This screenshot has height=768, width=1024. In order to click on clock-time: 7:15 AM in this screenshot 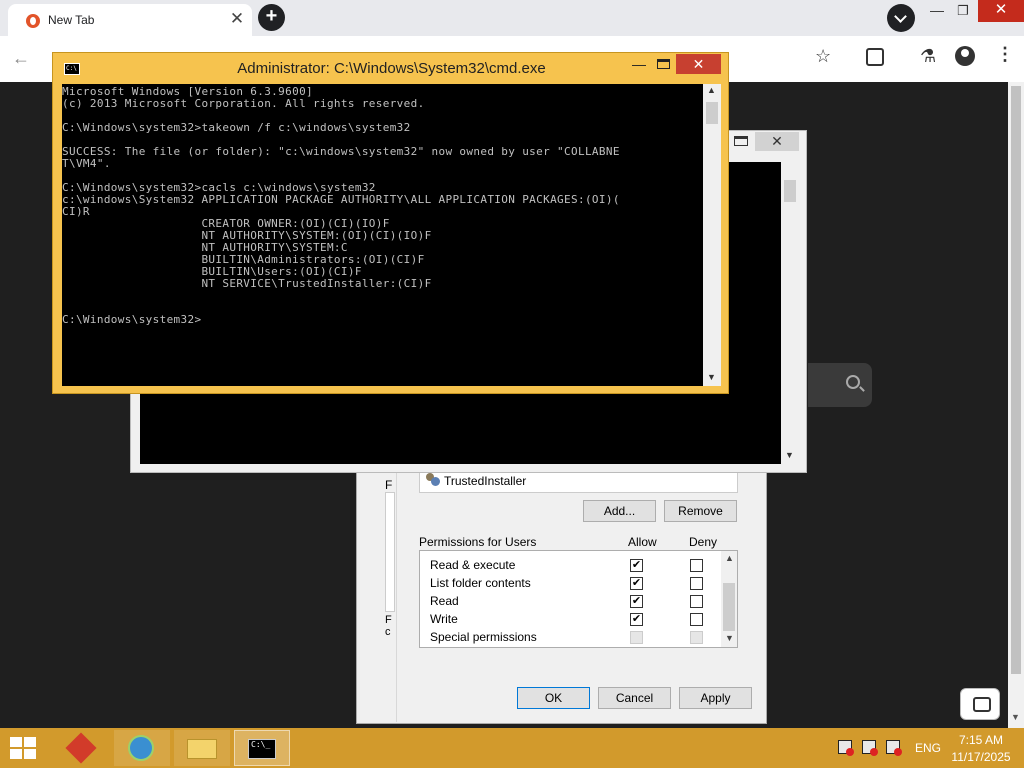, I will do `click(981, 740)`.